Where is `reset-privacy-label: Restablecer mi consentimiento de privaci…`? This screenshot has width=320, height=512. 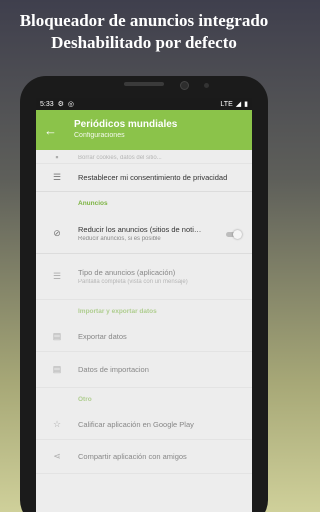
reset-privacy-label: Restablecer mi consentimiento de privaci… is located at coordinates (153, 177).